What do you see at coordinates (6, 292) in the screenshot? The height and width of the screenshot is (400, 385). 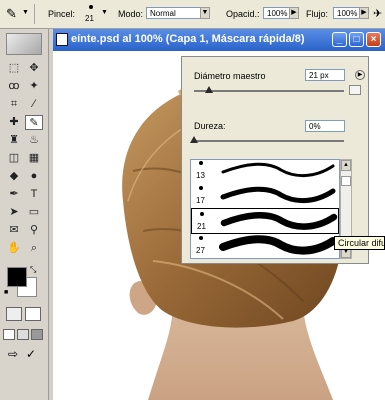 I see `default-colors-icon: ■` at bounding box center [6, 292].